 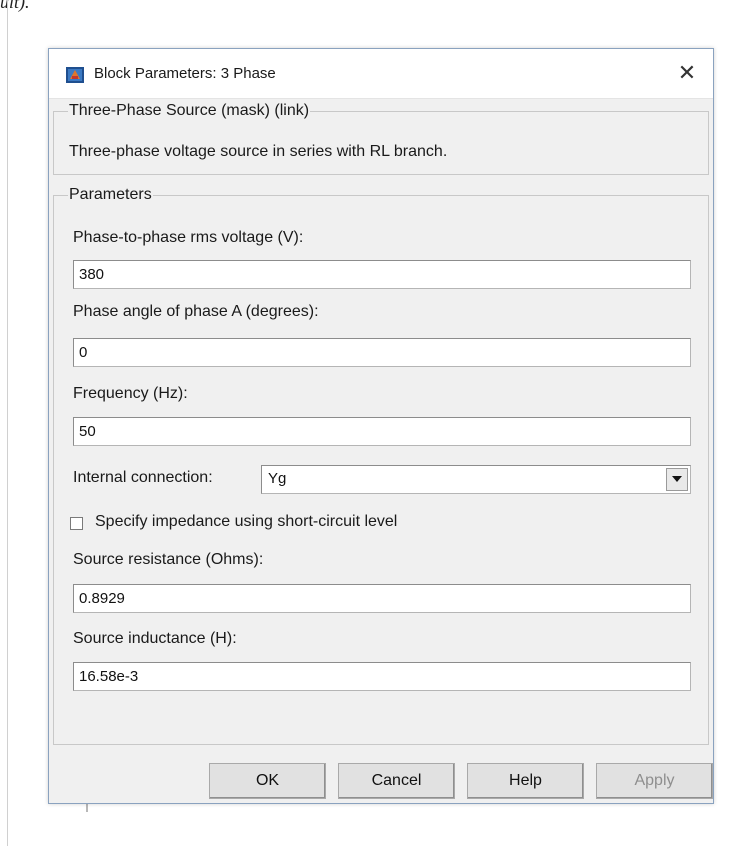 What do you see at coordinates (76, 523) in the screenshot?
I see `short-circuit-checkbox` at bounding box center [76, 523].